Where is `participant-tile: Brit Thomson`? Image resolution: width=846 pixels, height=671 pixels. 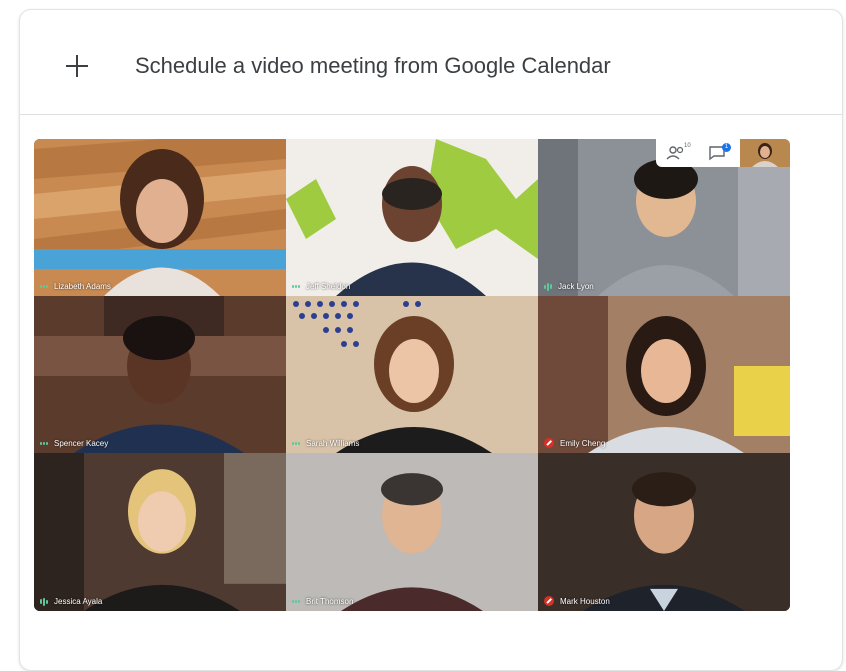 participant-tile: Brit Thomson is located at coordinates (412, 532).